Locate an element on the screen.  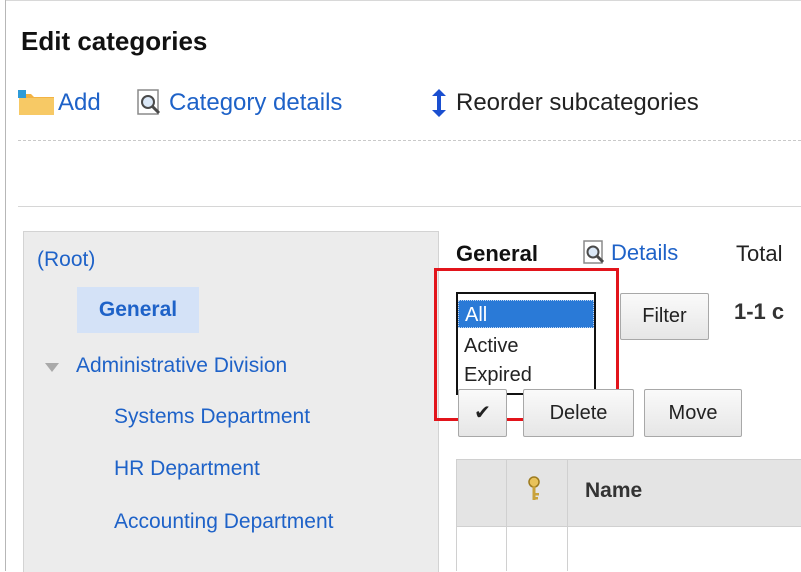
status-filter-dropdown: All Active Expired is located at coordinates (526, 343).